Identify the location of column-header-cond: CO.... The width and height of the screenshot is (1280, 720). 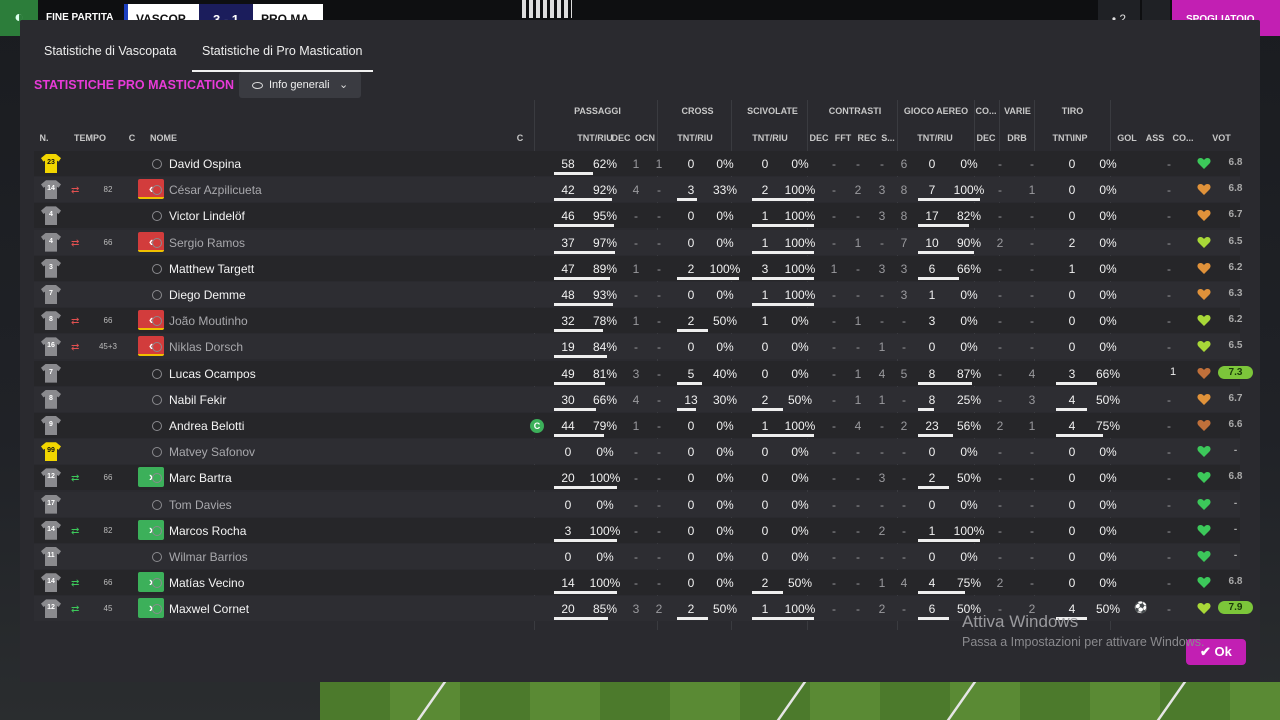
(1183, 138).